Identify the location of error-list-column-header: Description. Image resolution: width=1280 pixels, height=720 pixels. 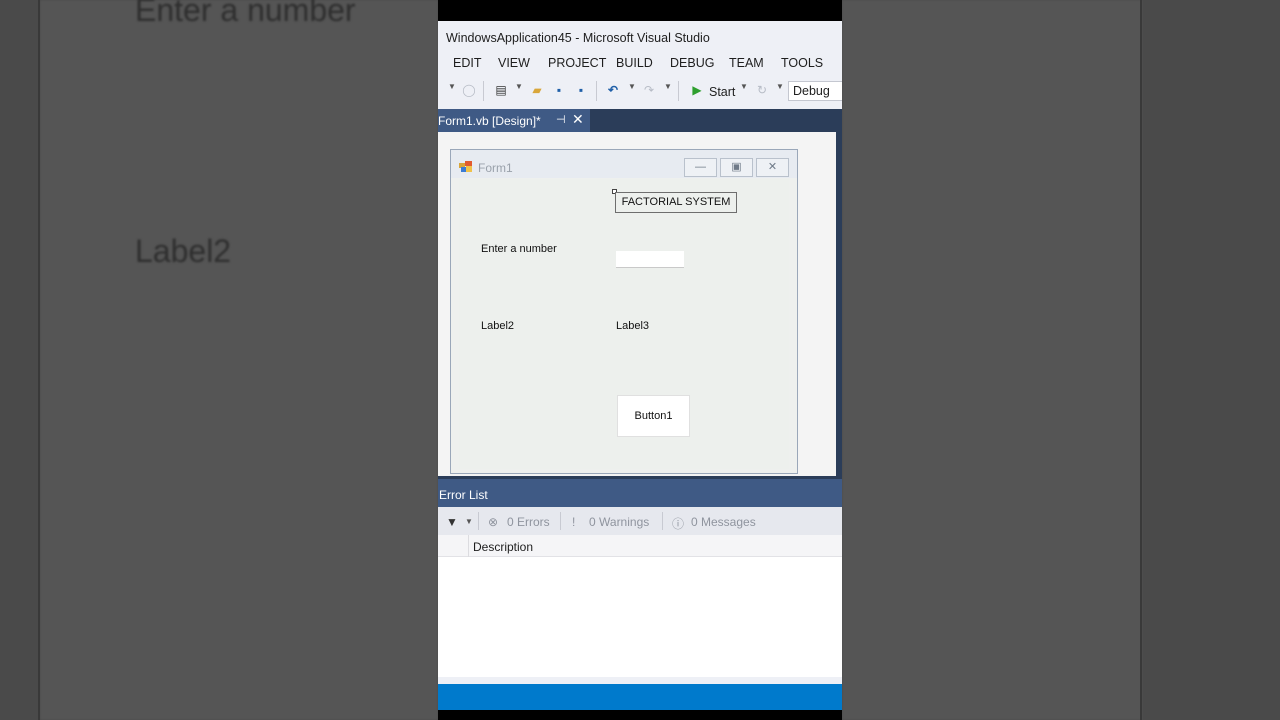
(640, 546).